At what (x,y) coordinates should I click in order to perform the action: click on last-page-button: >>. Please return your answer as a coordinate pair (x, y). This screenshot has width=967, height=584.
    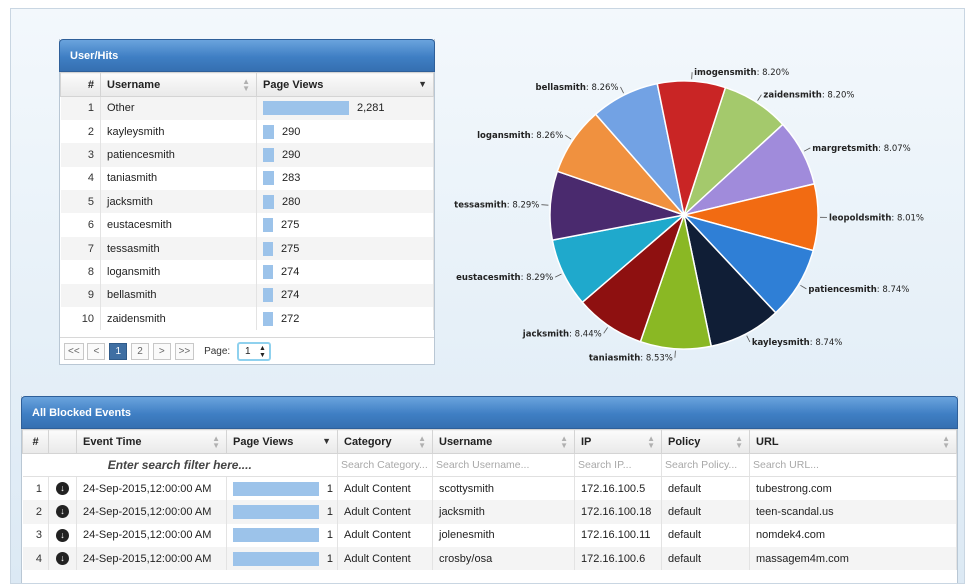
    Looking at the image, I should click on (184, 351).